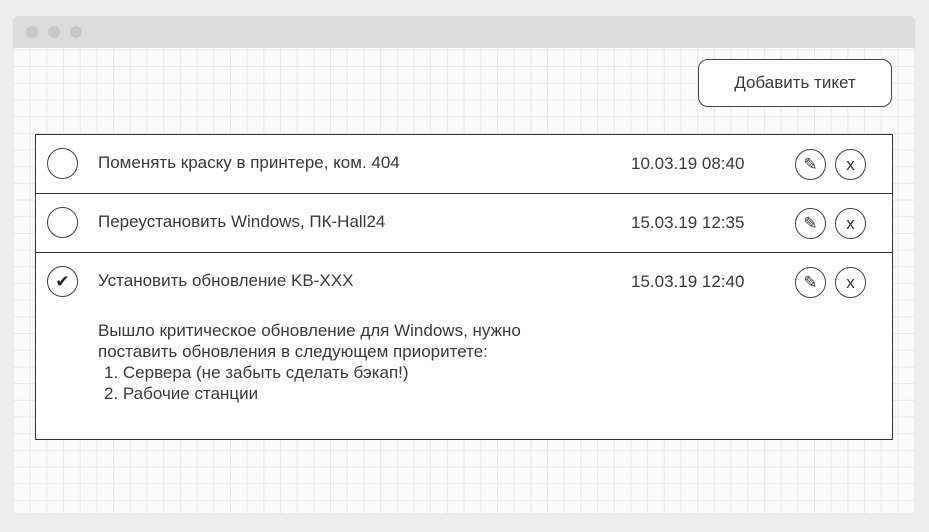 Image resolution: width=929 pixels, height=532 pixels. I want to click on add-ticket-button: Добавить тикет, so click(795, 83).